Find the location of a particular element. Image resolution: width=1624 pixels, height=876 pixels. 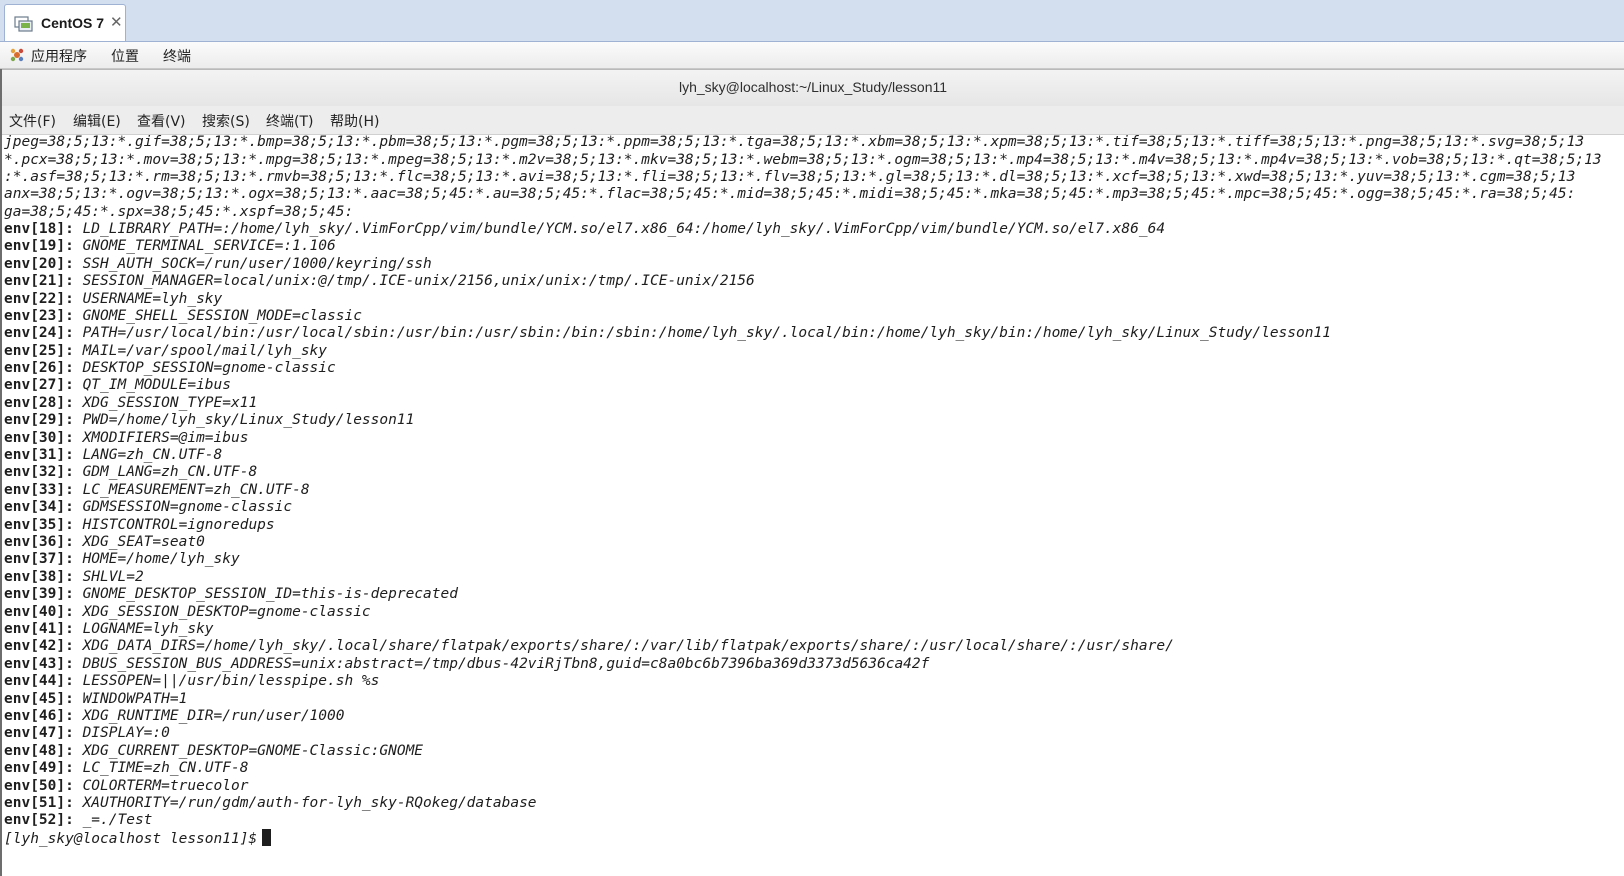

env-value: HOME=/home/lyh_sky is located at coordinates (161, 559).